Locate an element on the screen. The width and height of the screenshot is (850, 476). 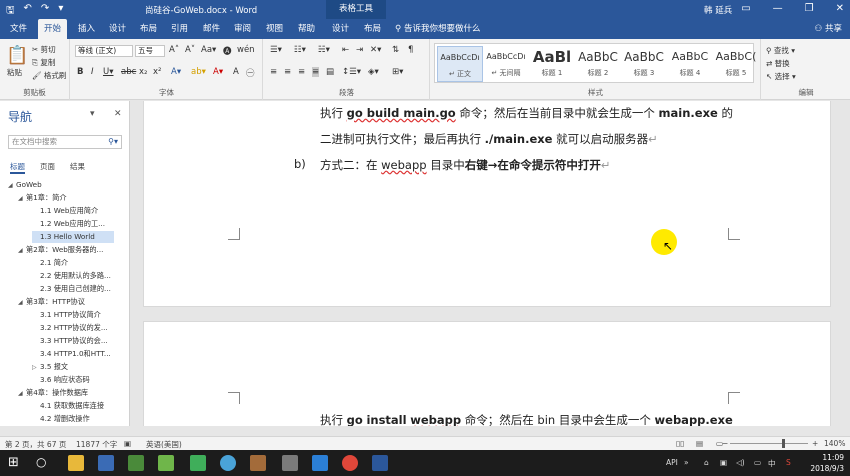
tab-review: 审阅 is located at coordinates (242, 29).